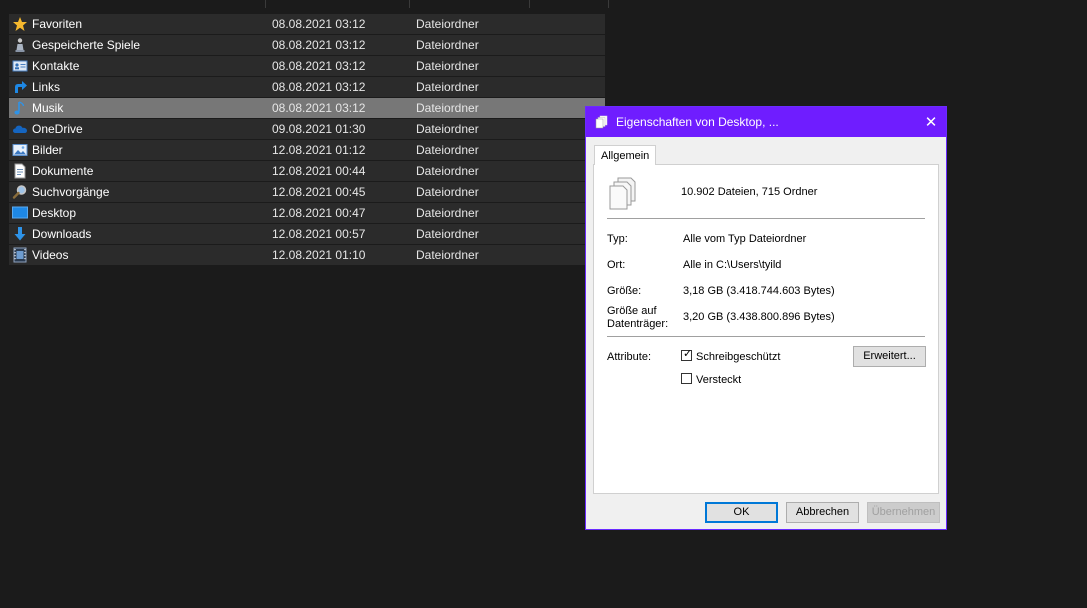 This screenshot has height=608, width=1087. Describe the element at coordinates (623, 194) in the screenshot. I see `multi-file-icon` at that location.